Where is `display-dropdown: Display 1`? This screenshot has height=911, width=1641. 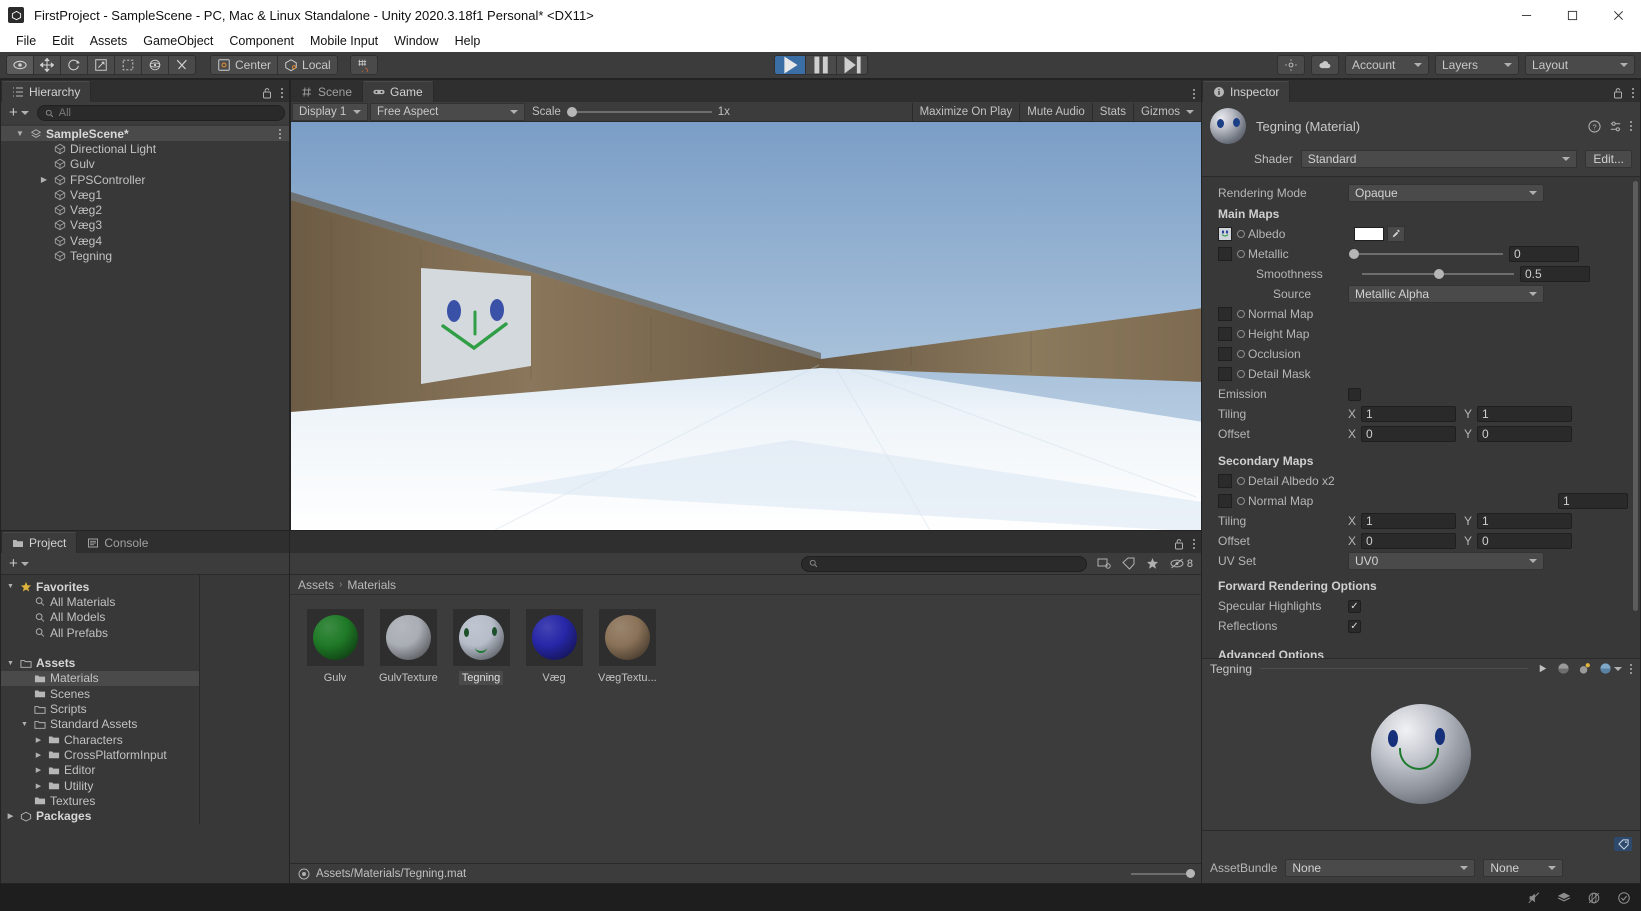
display-dropdown: Display 1 is located at coordinates (330, 111).